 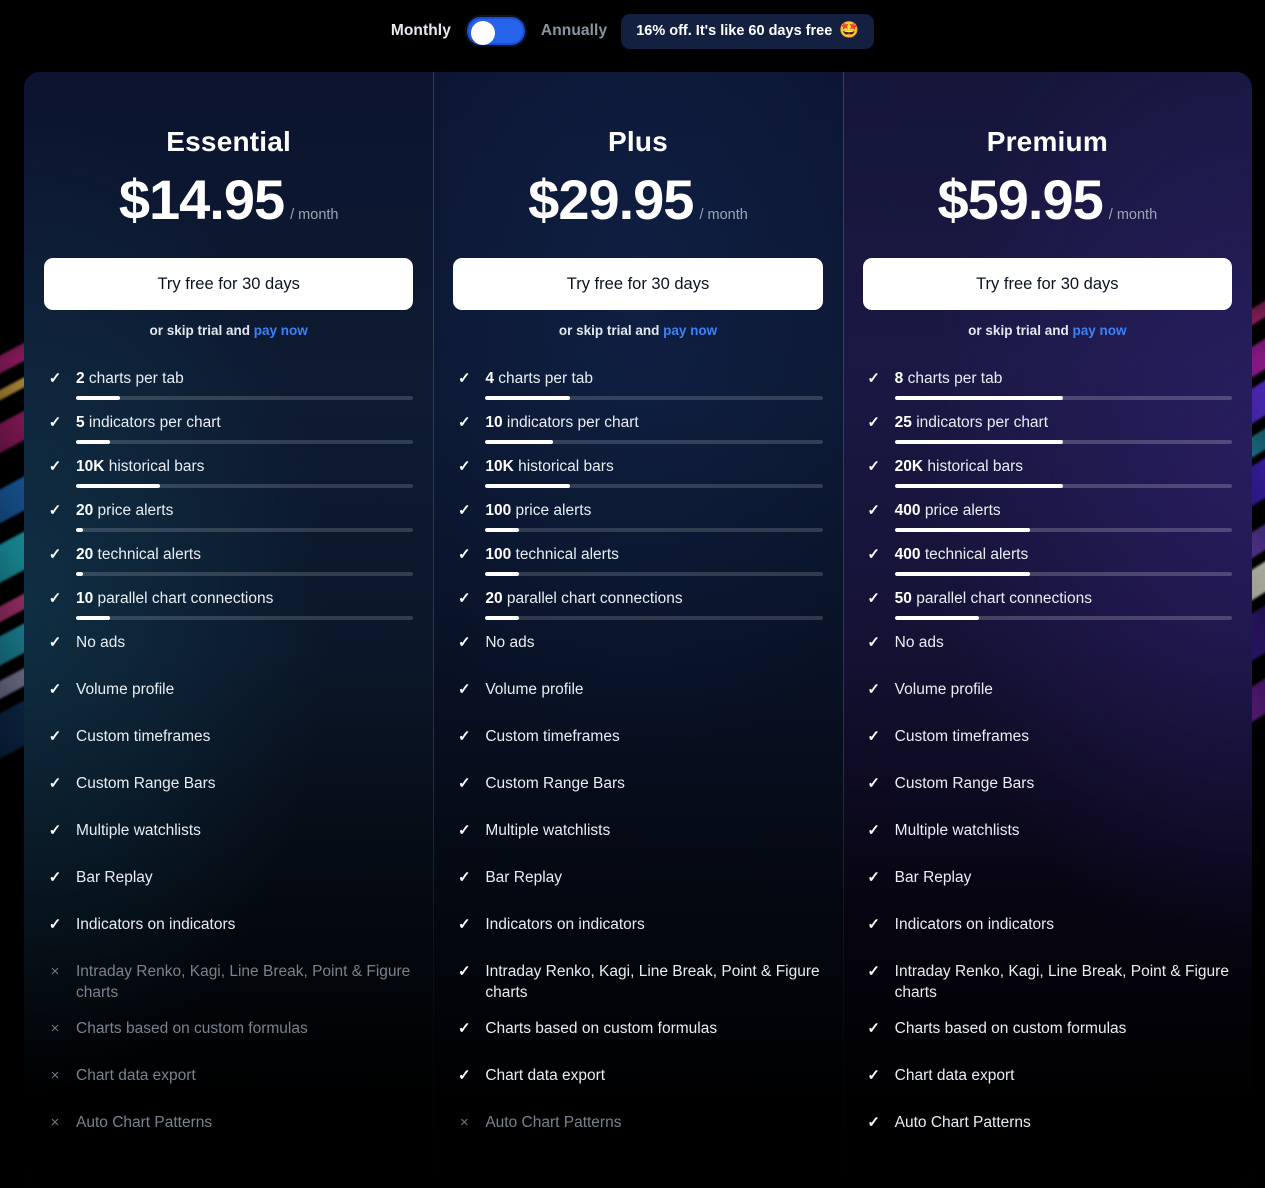 What do you see at coordinates (601, 1028) in the screenshot?
I see `feature-label: Charts based on custom formulas` at bounding box center [601, 1028].